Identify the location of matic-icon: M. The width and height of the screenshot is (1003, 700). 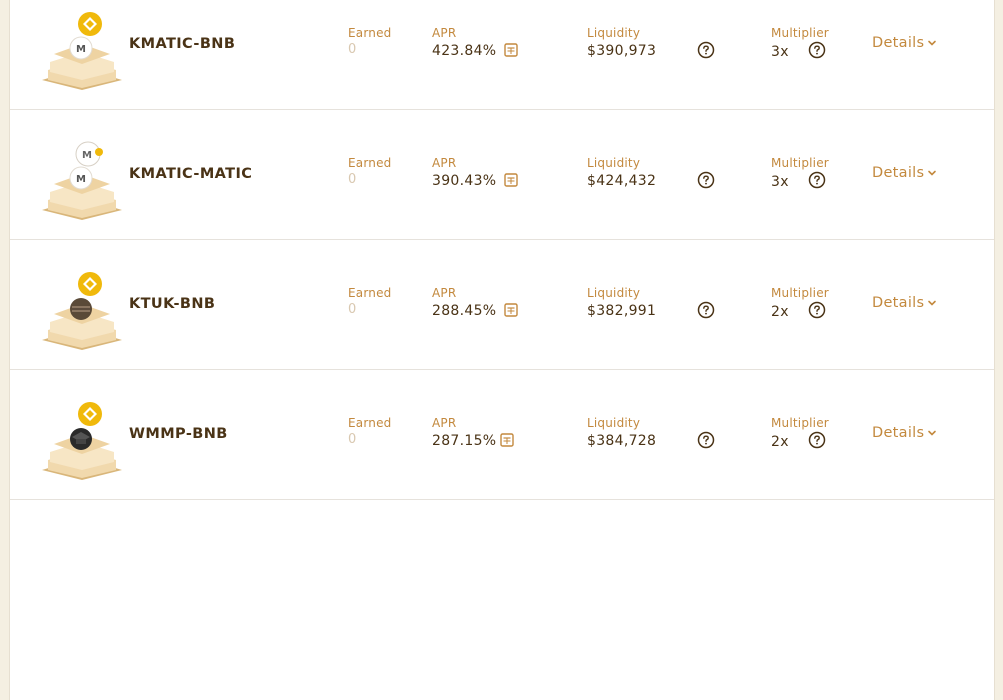
(89, 154).